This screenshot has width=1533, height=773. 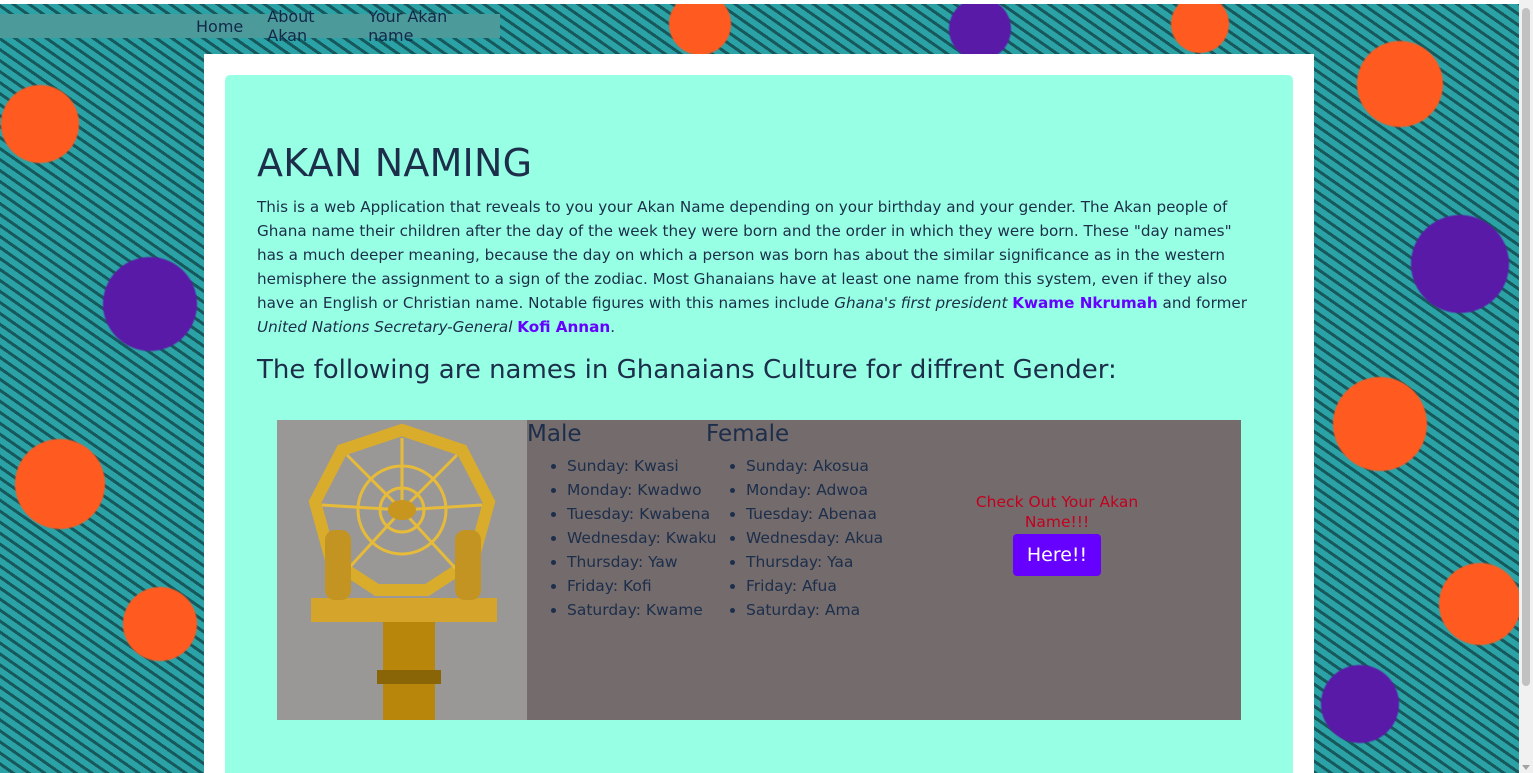 I want to click on male-heading: Male, so click(x=554, y=434).